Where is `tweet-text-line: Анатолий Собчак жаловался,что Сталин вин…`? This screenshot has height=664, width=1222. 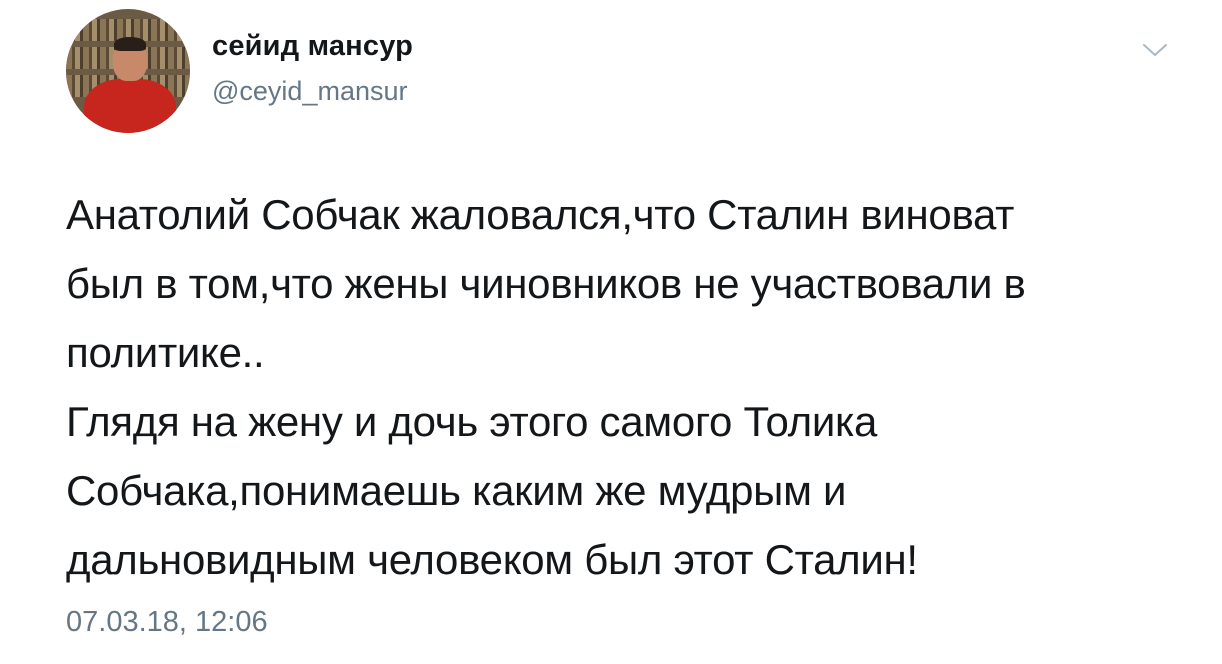
tweet-text-line: Анатолий Собчак жаловался,что Сталин вин… is located at coordinates (540, 214).